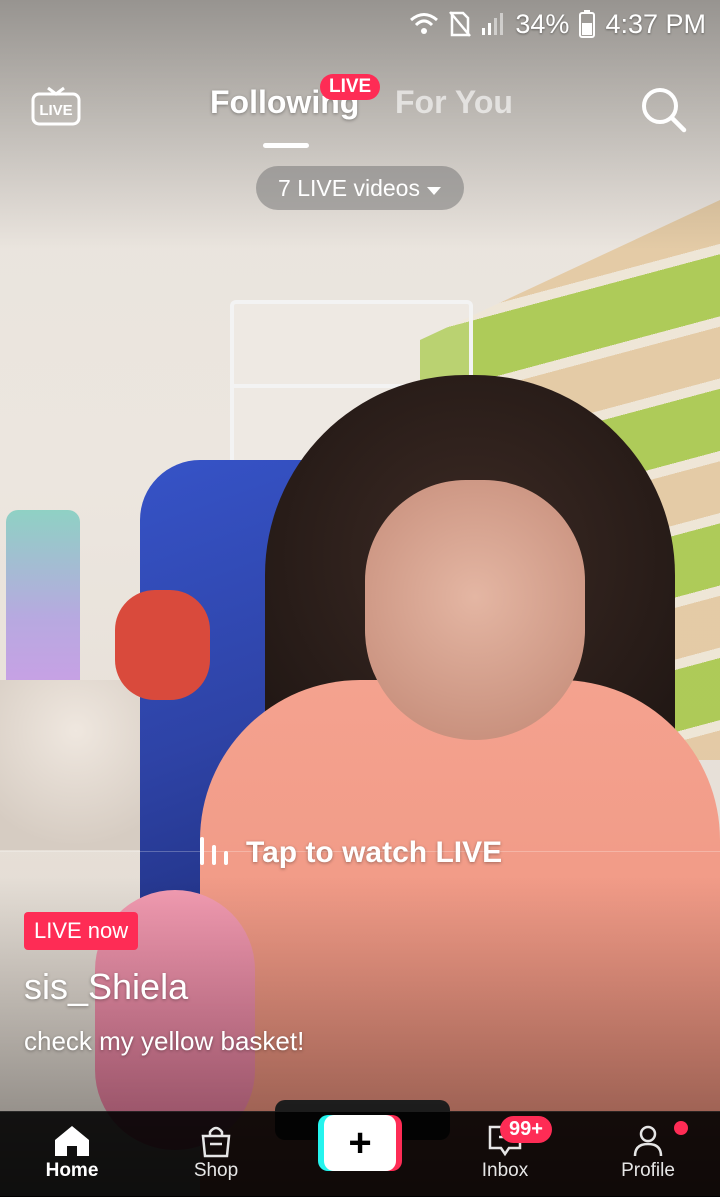  Describe the element at coordinates (434, 188) in the screenshot. I see `caret-down-icon` at that location.